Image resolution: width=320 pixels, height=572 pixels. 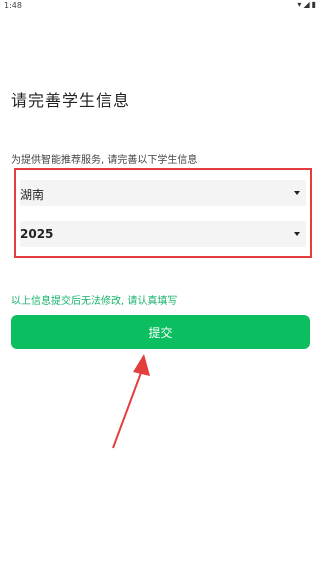 What do you see at coordinates (71, 100) in the screenshot?
I see `page-title: 请完善学生信息` at bounding box center [71, 100].